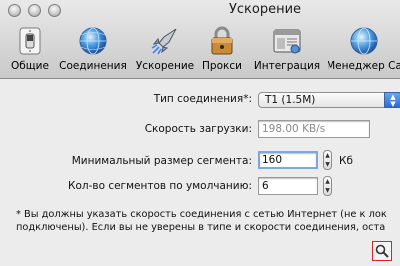 The height and width of the screenshot is (266, 400). What do you see at coordinates (314, 129) in the screenshot?
I see `download-speed-field: 198.00 KB/s` at bounding box center [314, 129].